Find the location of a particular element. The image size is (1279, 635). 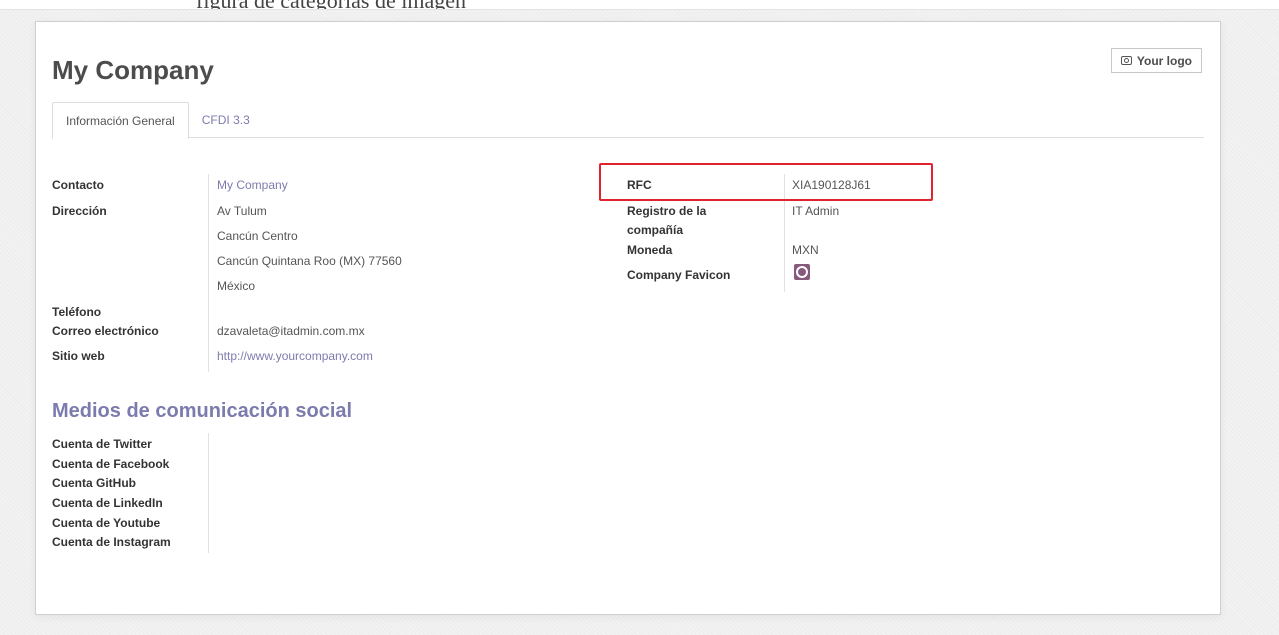

moneda-value: MXN is located at coordinates (805, 250).